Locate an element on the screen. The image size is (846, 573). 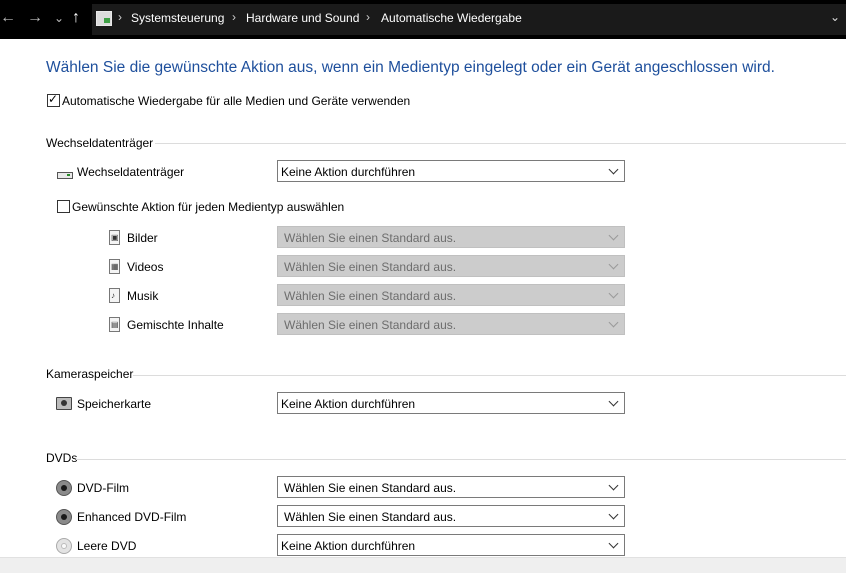
up-icon: ↑ is located at coordinates (76, 18).